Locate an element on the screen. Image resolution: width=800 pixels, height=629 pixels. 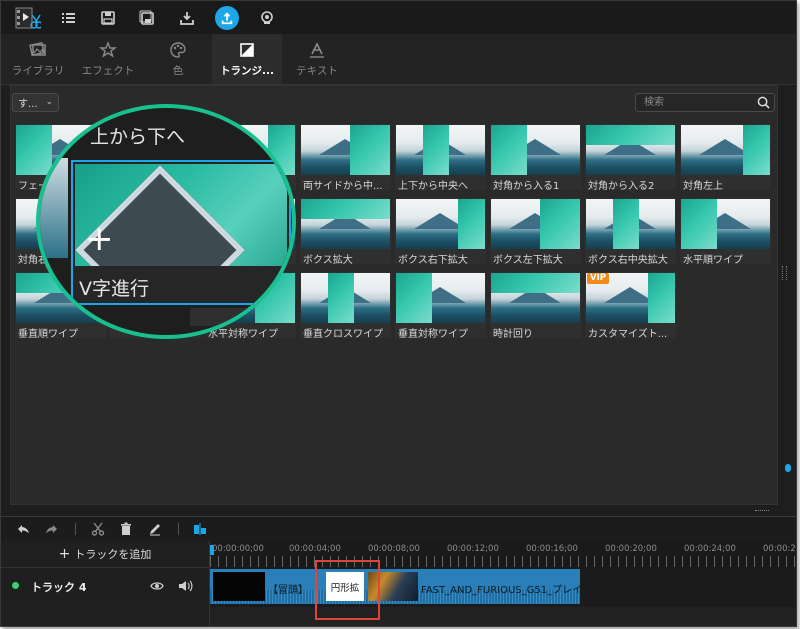
undo-icon is located at coordinates (24, 529).